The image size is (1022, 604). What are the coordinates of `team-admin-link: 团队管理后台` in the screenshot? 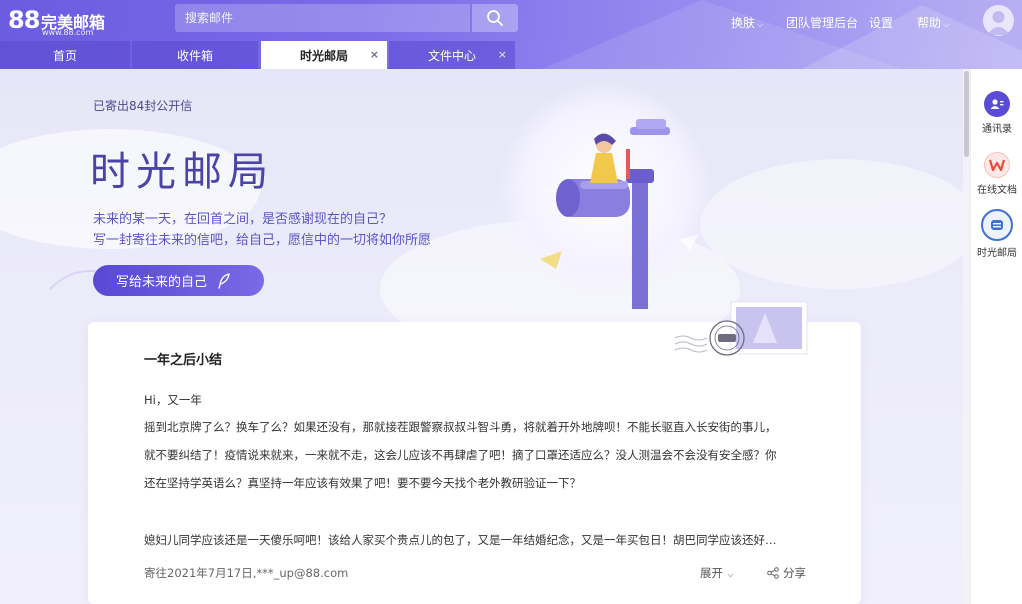 It's located at (822, 22).